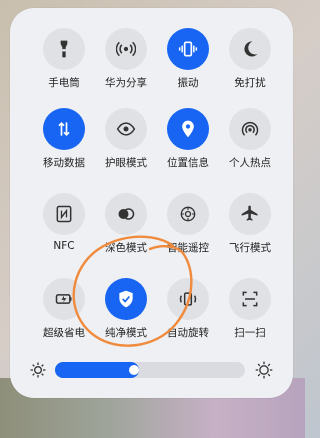 This screenshot has width=320, height=438. Describe the element at coordinates (250, 83) in the screenshot. I see `tile-label: 免打扰` at that location.